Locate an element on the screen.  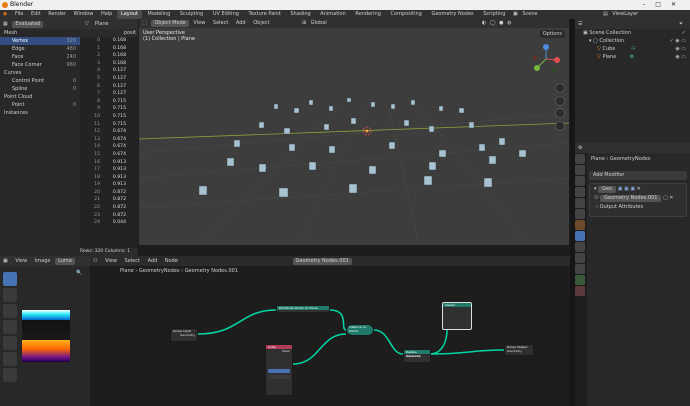
menu-object: Object is located at coordinates (261, 23).